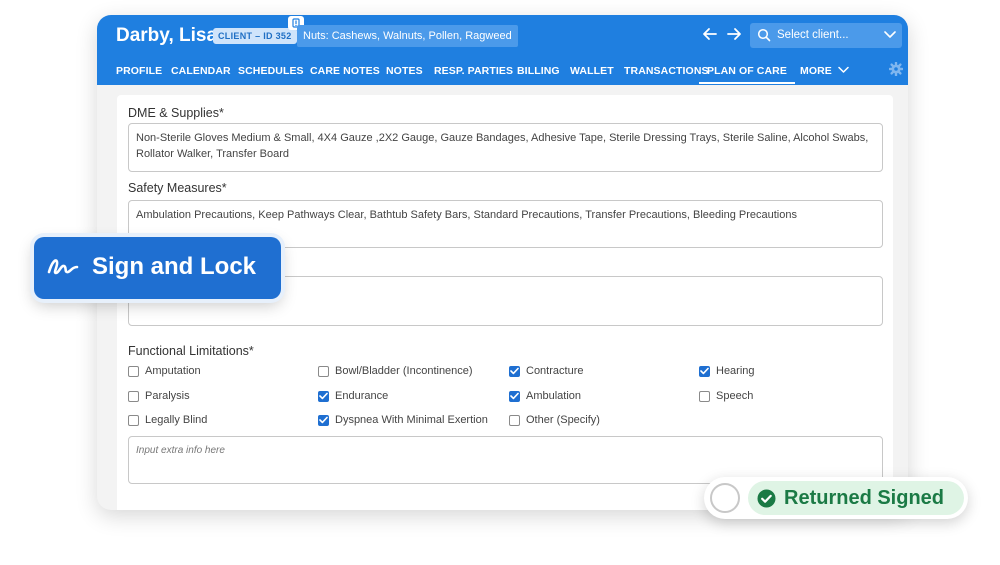  Describe the element at coordinates (896, 71) in the screenshot. I see `gear-icon` at that location.